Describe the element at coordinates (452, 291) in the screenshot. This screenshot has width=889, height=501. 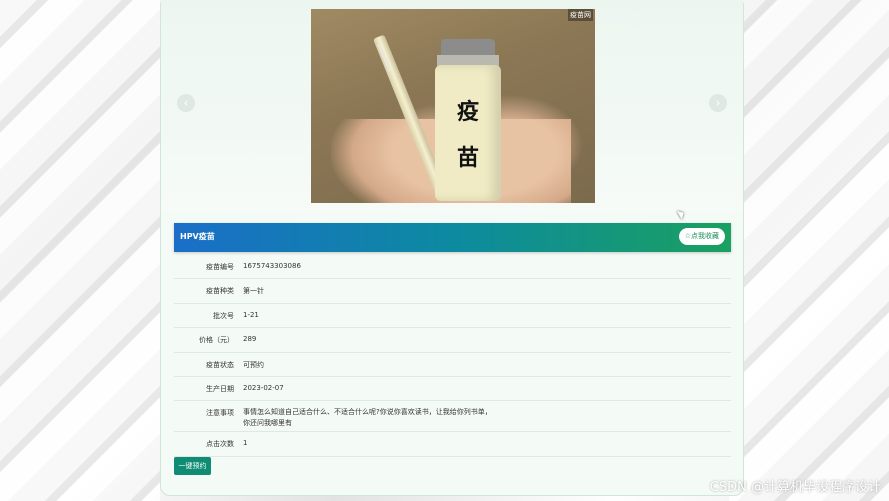
I see `detail-row-type: 疫苗种类 第一针` at that location.